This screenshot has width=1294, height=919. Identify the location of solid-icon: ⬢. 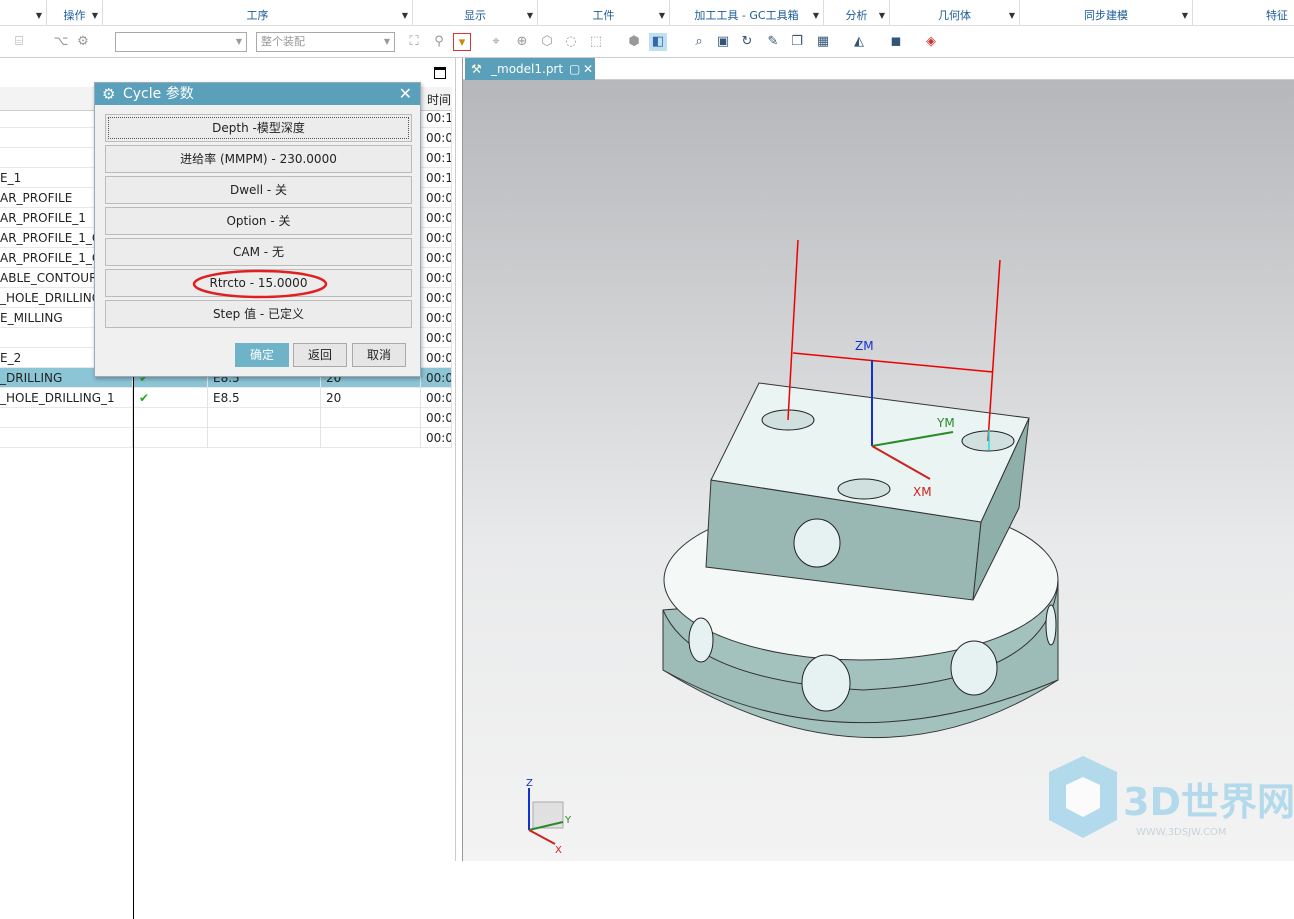
(634, 42).